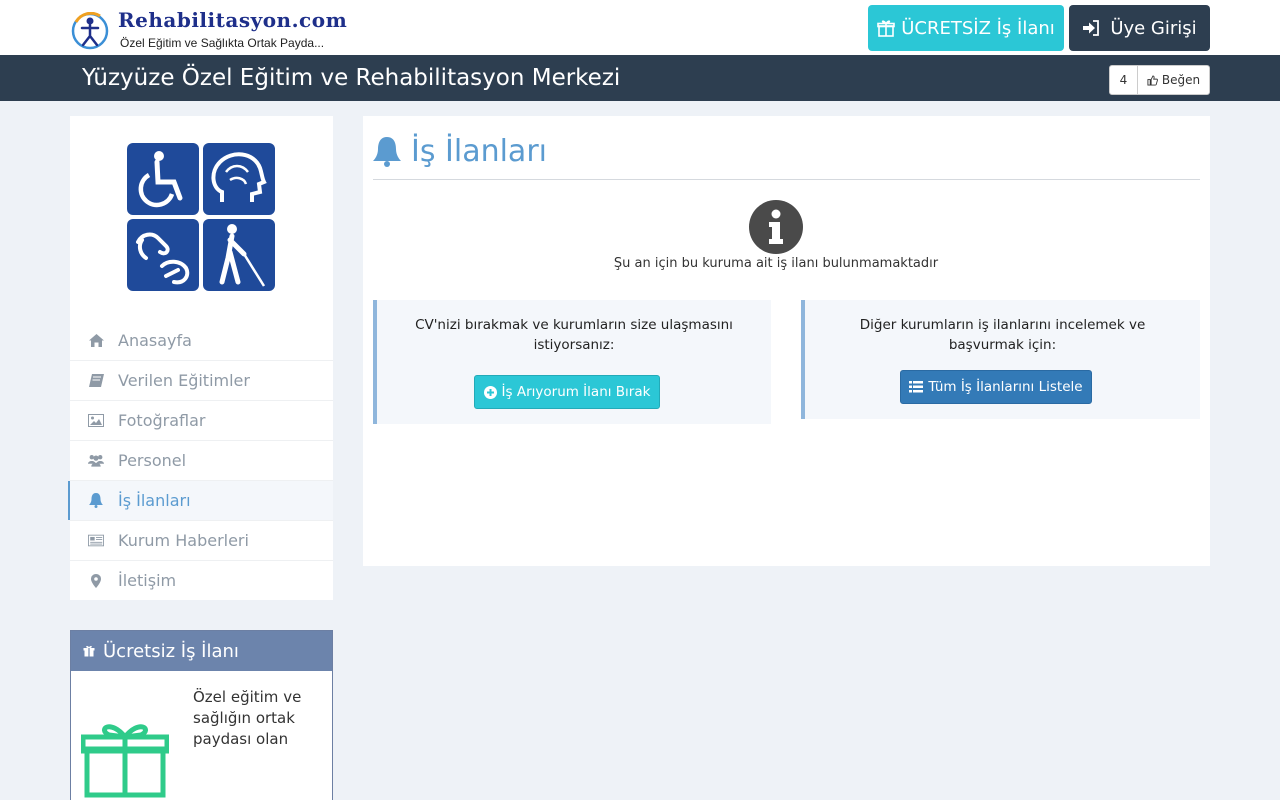 This screenshot has height=800, width=1280. What do you see at coordinates (776, 227) in the screenshot?
I see `info-circle-icon` at bounding box center [776, 227].